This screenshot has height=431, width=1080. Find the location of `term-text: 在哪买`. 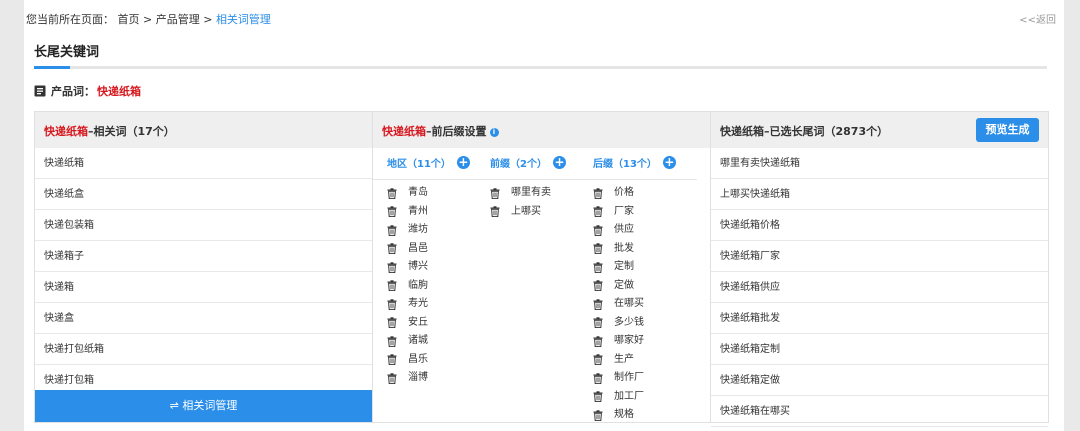

term-text: 在哪买 is located at coordinates (629, 303).